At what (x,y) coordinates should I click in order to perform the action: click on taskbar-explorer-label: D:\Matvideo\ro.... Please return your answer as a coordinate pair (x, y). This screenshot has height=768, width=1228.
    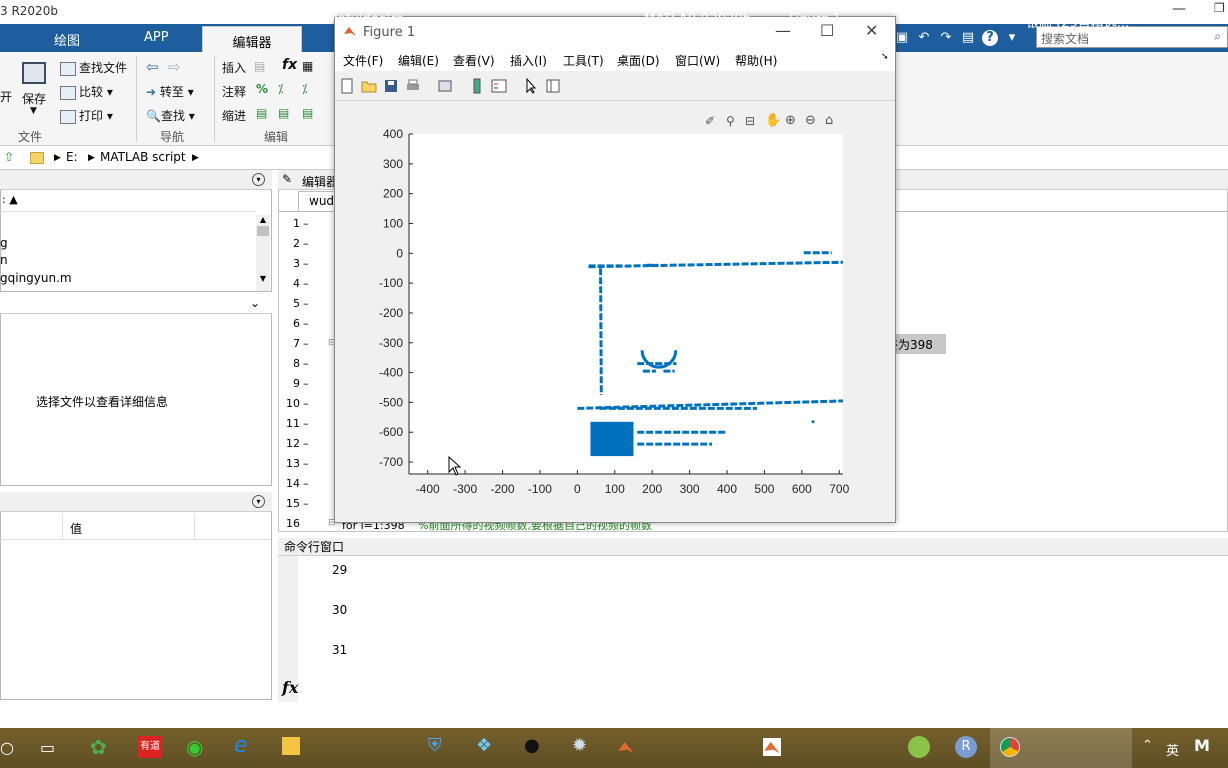
    Looking at the image, I should click on (362, 19).